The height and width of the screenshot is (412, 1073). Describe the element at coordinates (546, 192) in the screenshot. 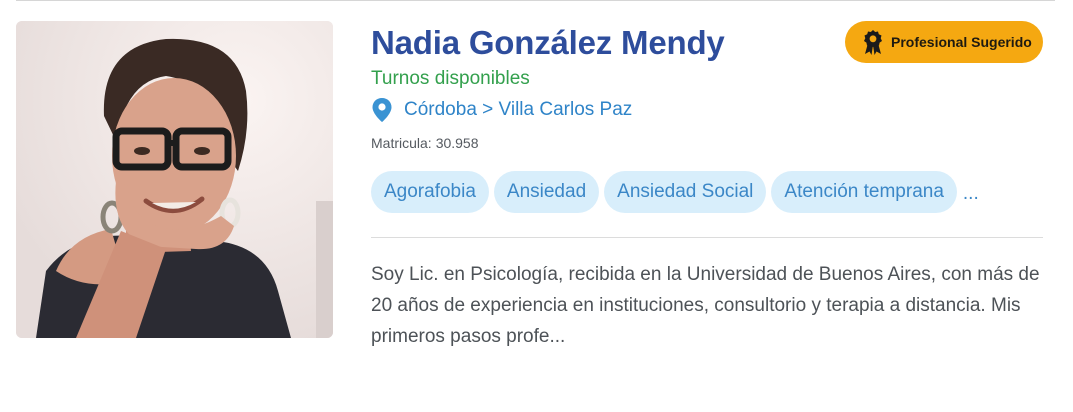

I see `tag-ansiedad: Ansiedad` at that location.